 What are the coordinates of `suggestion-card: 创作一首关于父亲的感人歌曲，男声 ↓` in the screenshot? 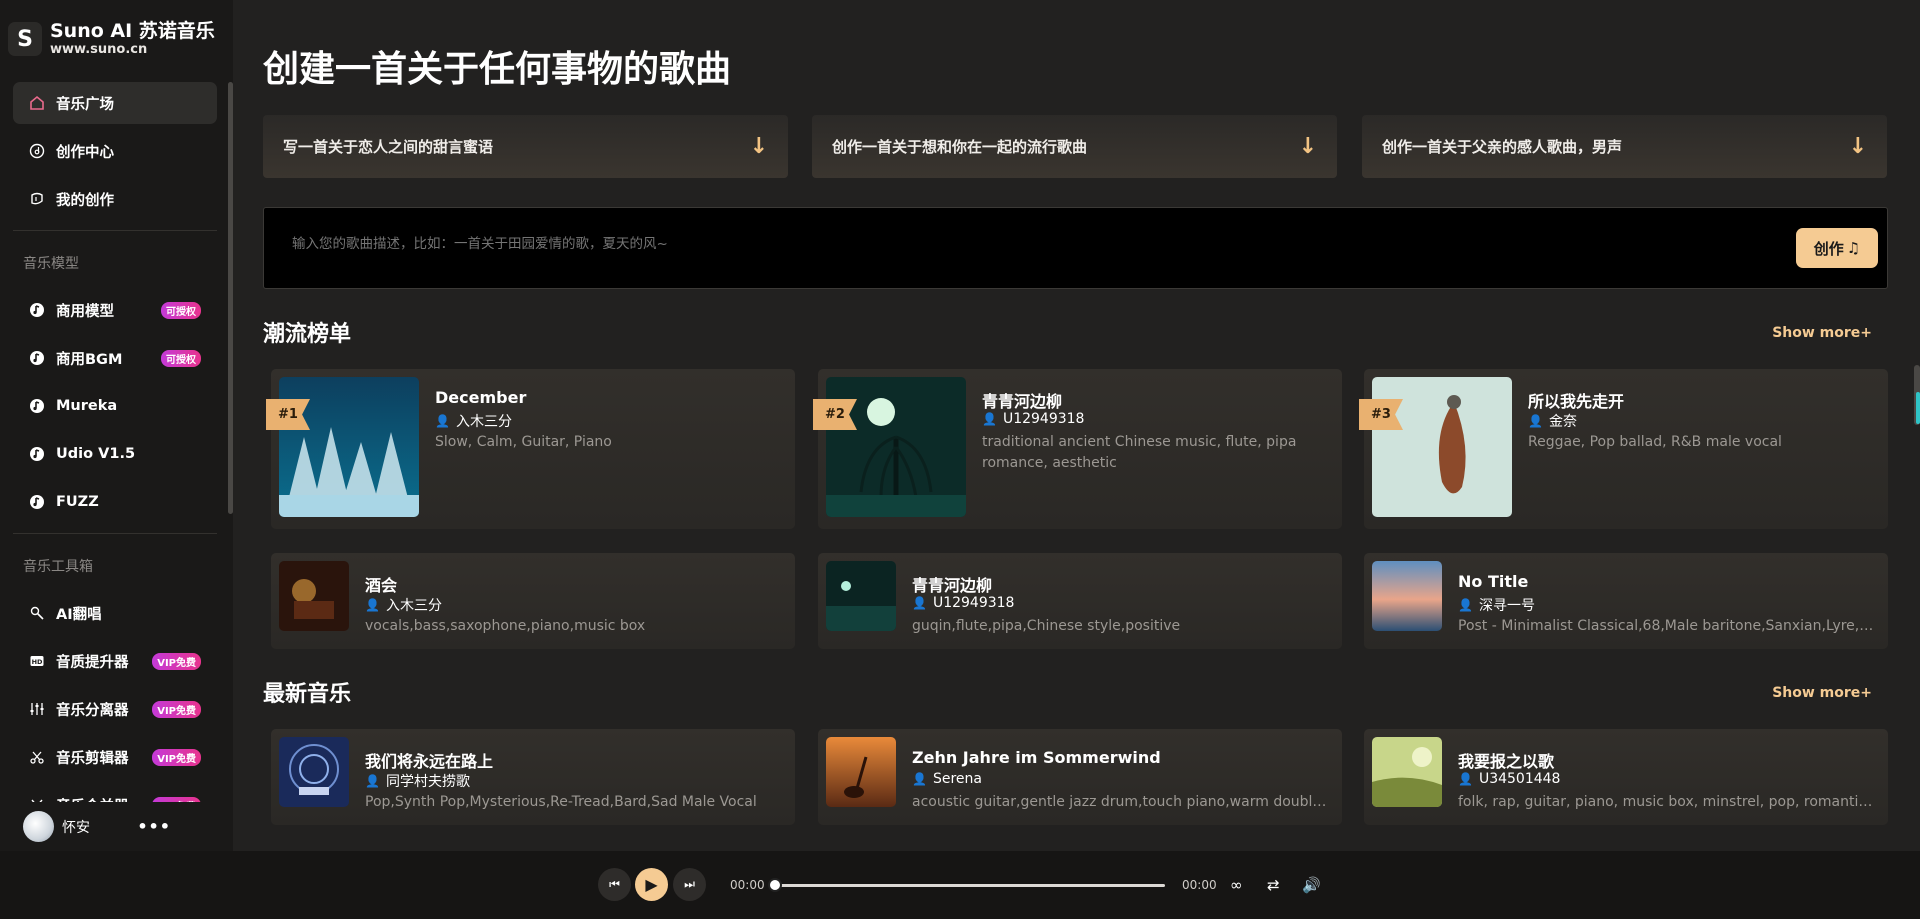 It's located at (1624, 146).